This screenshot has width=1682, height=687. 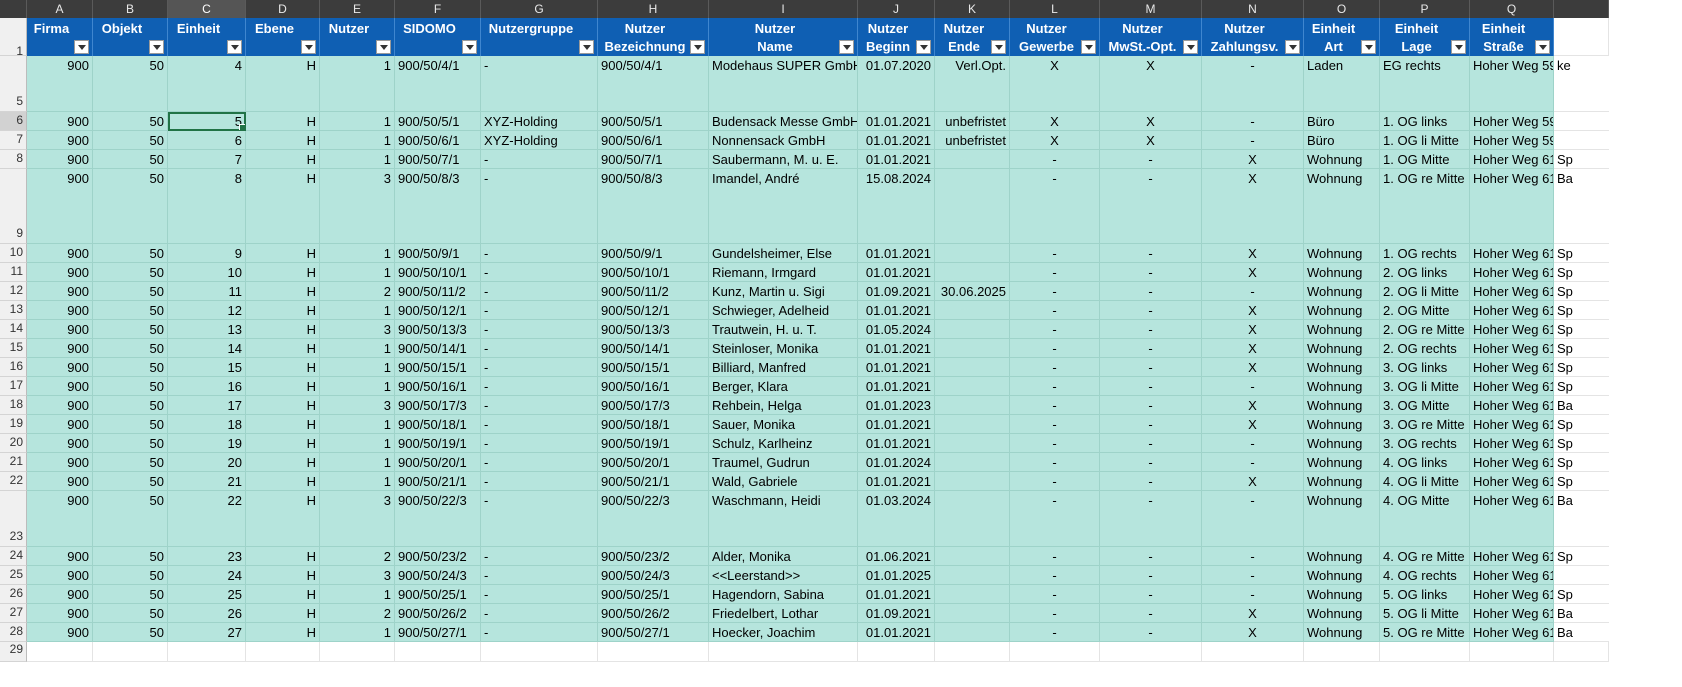 I want to click on cell-bez: 900/50/4/1, so click(x=653, y=84).